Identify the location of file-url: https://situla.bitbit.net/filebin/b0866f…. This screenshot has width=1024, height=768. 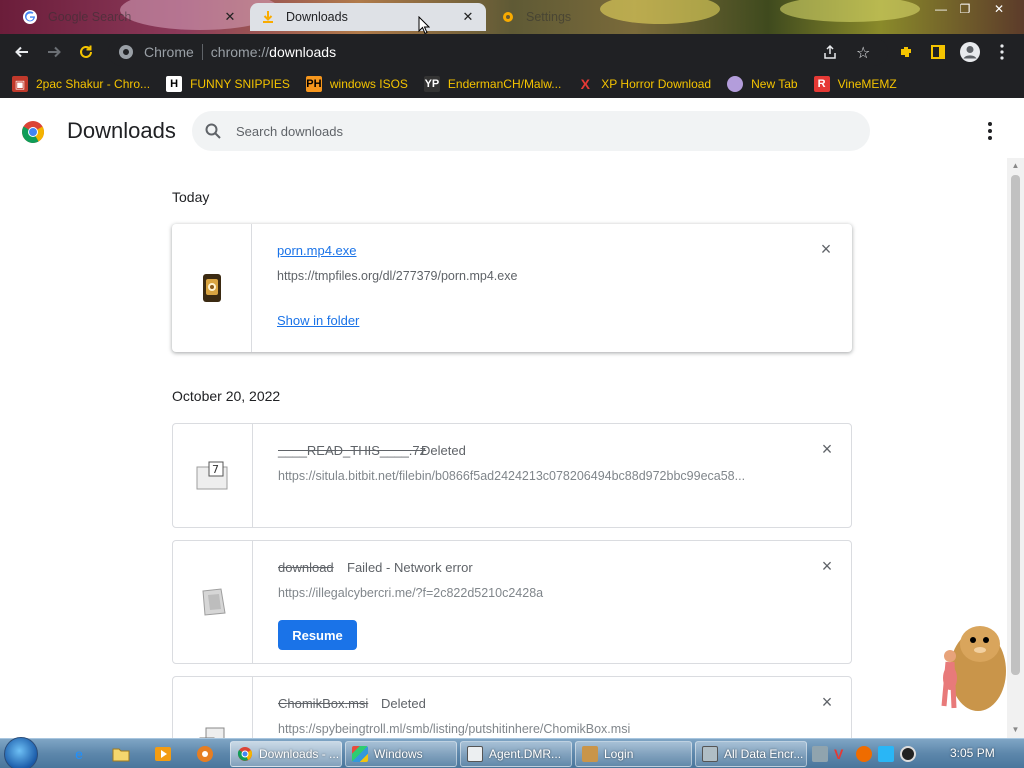
(512, 476).